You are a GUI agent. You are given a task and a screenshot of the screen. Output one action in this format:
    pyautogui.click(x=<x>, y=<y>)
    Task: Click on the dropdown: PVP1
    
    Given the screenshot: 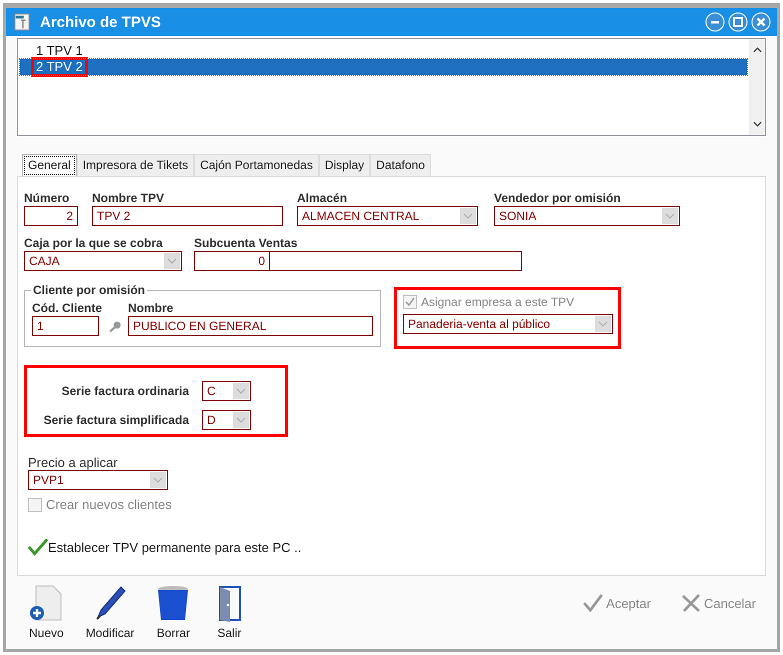 What is the action you would take?
    pyautogui.click(x=98, y=480)
    